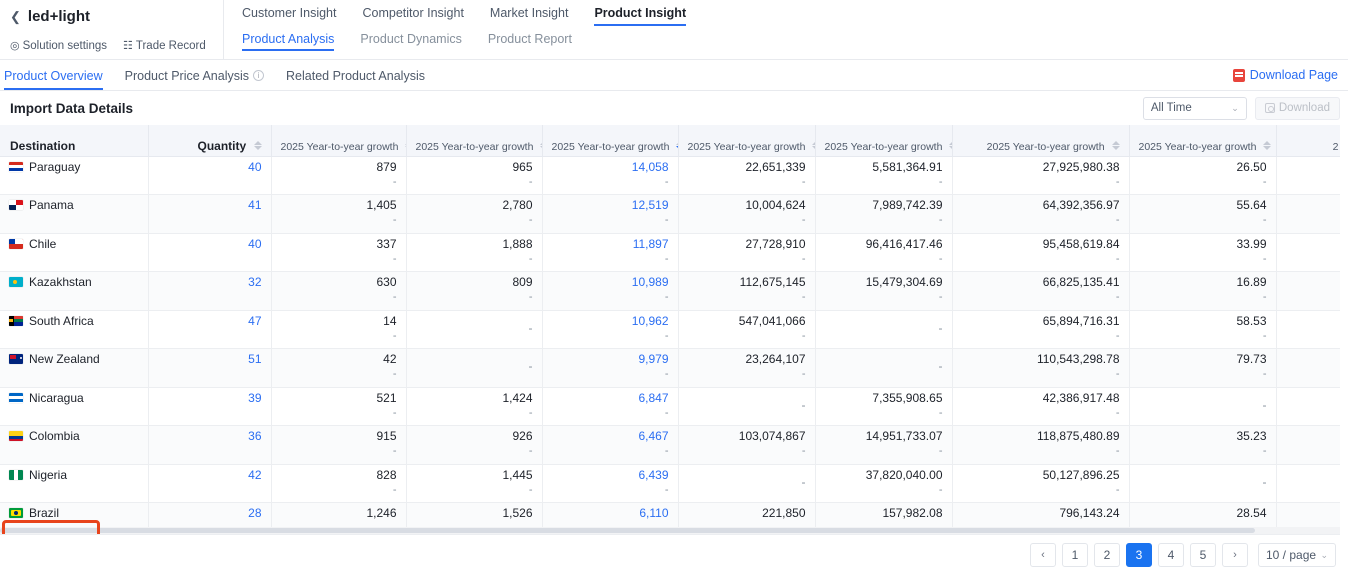 This screenshot has width=1348, height=577. I want to click on cell-quantity: 40, so click(210, 252).